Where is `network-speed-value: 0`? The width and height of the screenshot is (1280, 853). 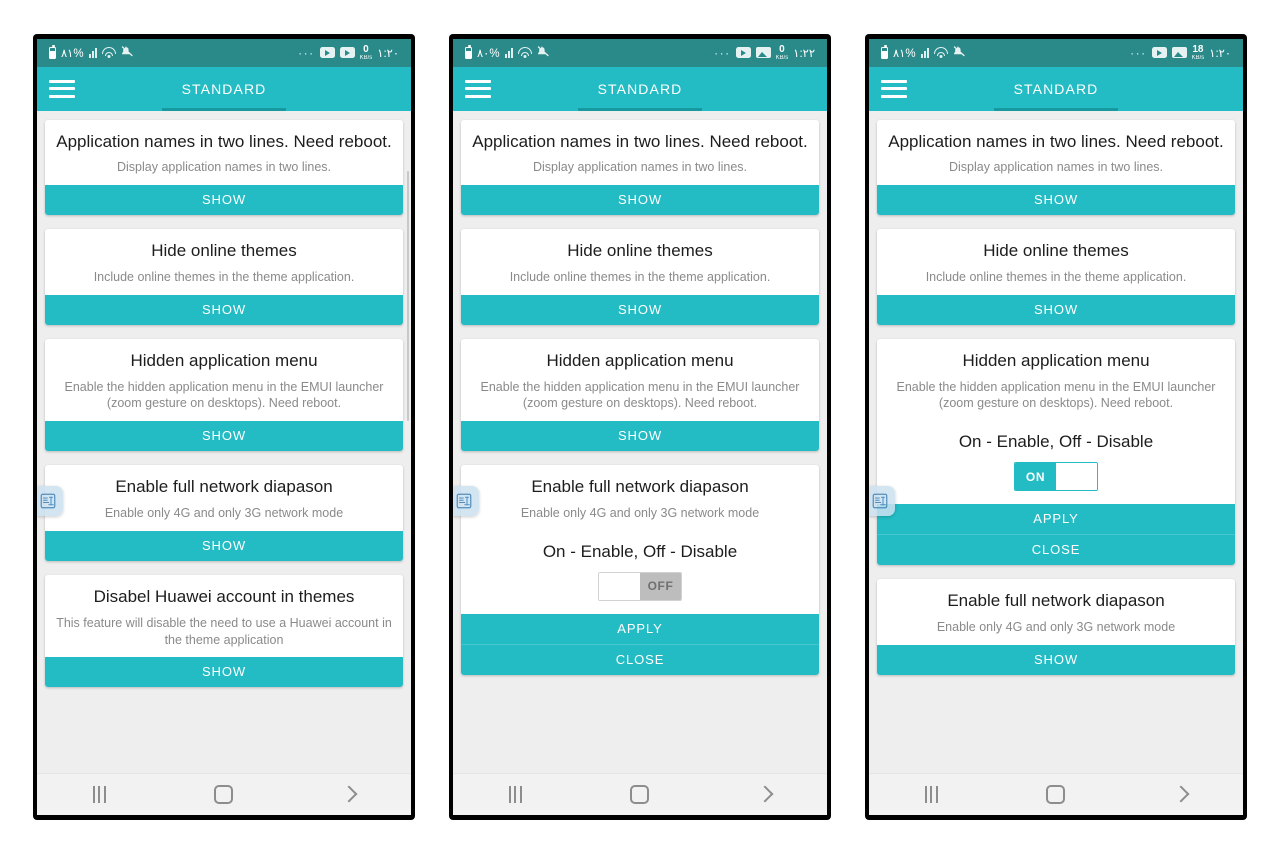 network-speed-value: 0 is located at coordinates (366, 49).